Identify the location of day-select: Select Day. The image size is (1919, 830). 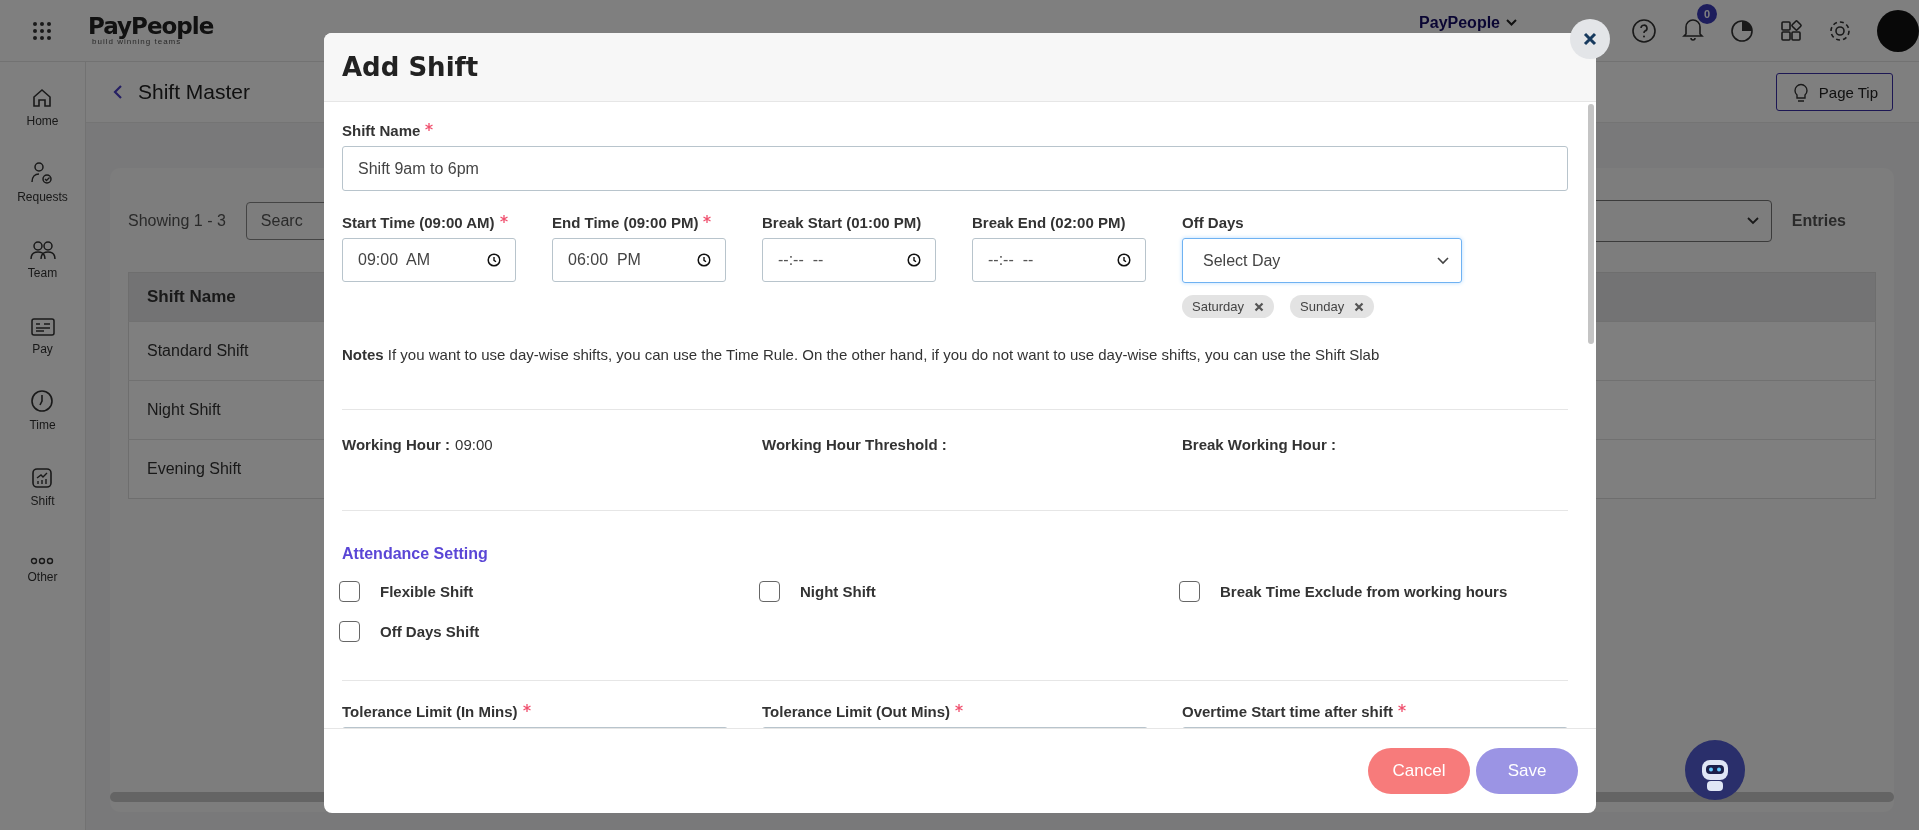
(1322, 260).